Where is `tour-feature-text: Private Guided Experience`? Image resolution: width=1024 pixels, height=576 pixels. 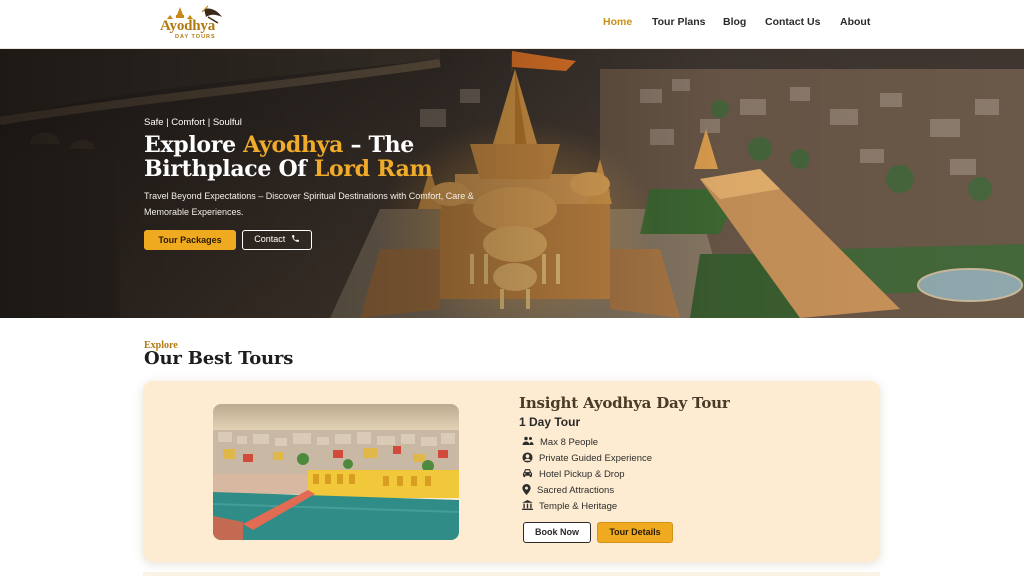 tour-feature-text: Private Guided Experience is located at coordinates (596, 458).